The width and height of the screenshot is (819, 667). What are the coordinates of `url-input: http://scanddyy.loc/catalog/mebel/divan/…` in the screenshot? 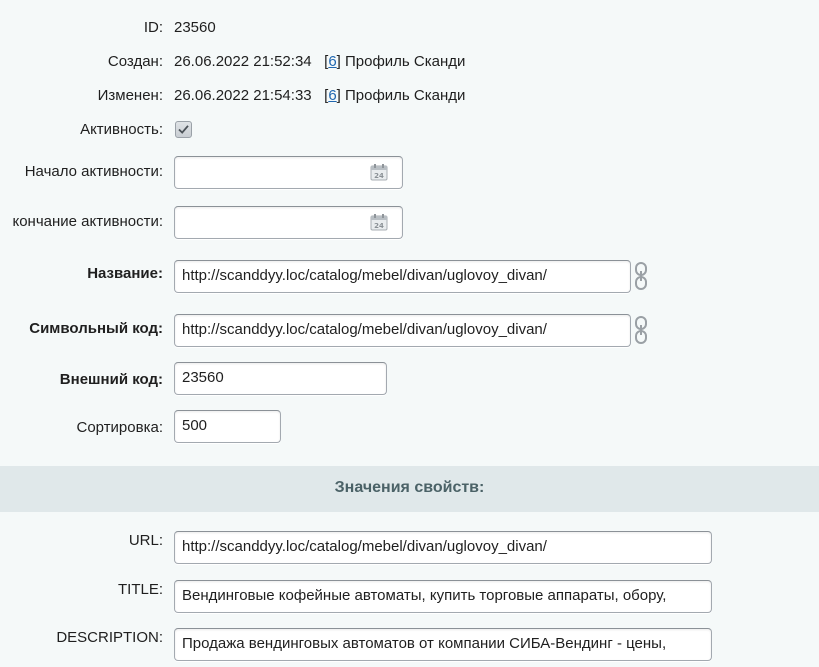 It's located at (443, 547).